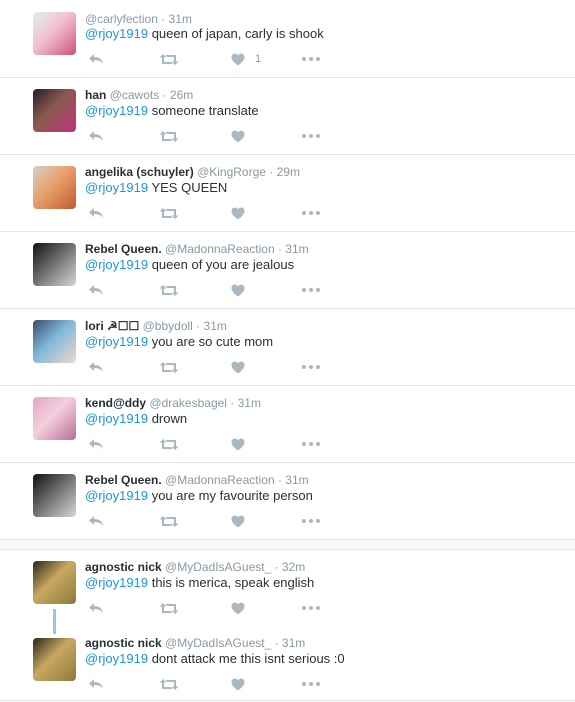 Image resolution: width=575 pixels, height=702 pixels. Describe the element at coordinates (188, 403) in the screenshot. I see `username: @drakesbagel` at that location.